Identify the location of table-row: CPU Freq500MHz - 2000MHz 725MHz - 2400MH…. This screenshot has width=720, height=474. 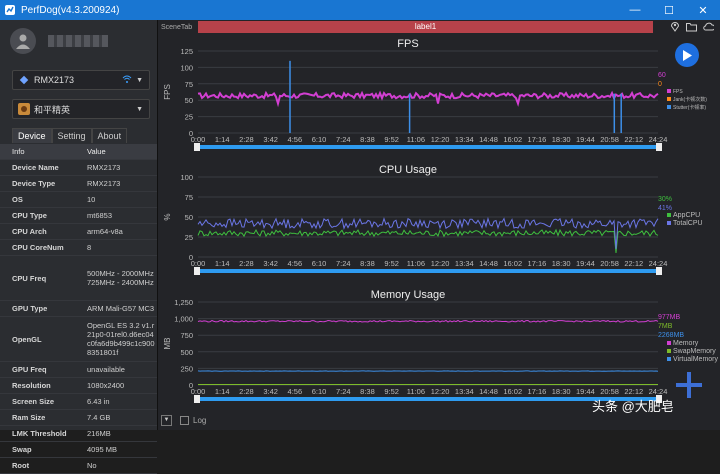
(78, 278).